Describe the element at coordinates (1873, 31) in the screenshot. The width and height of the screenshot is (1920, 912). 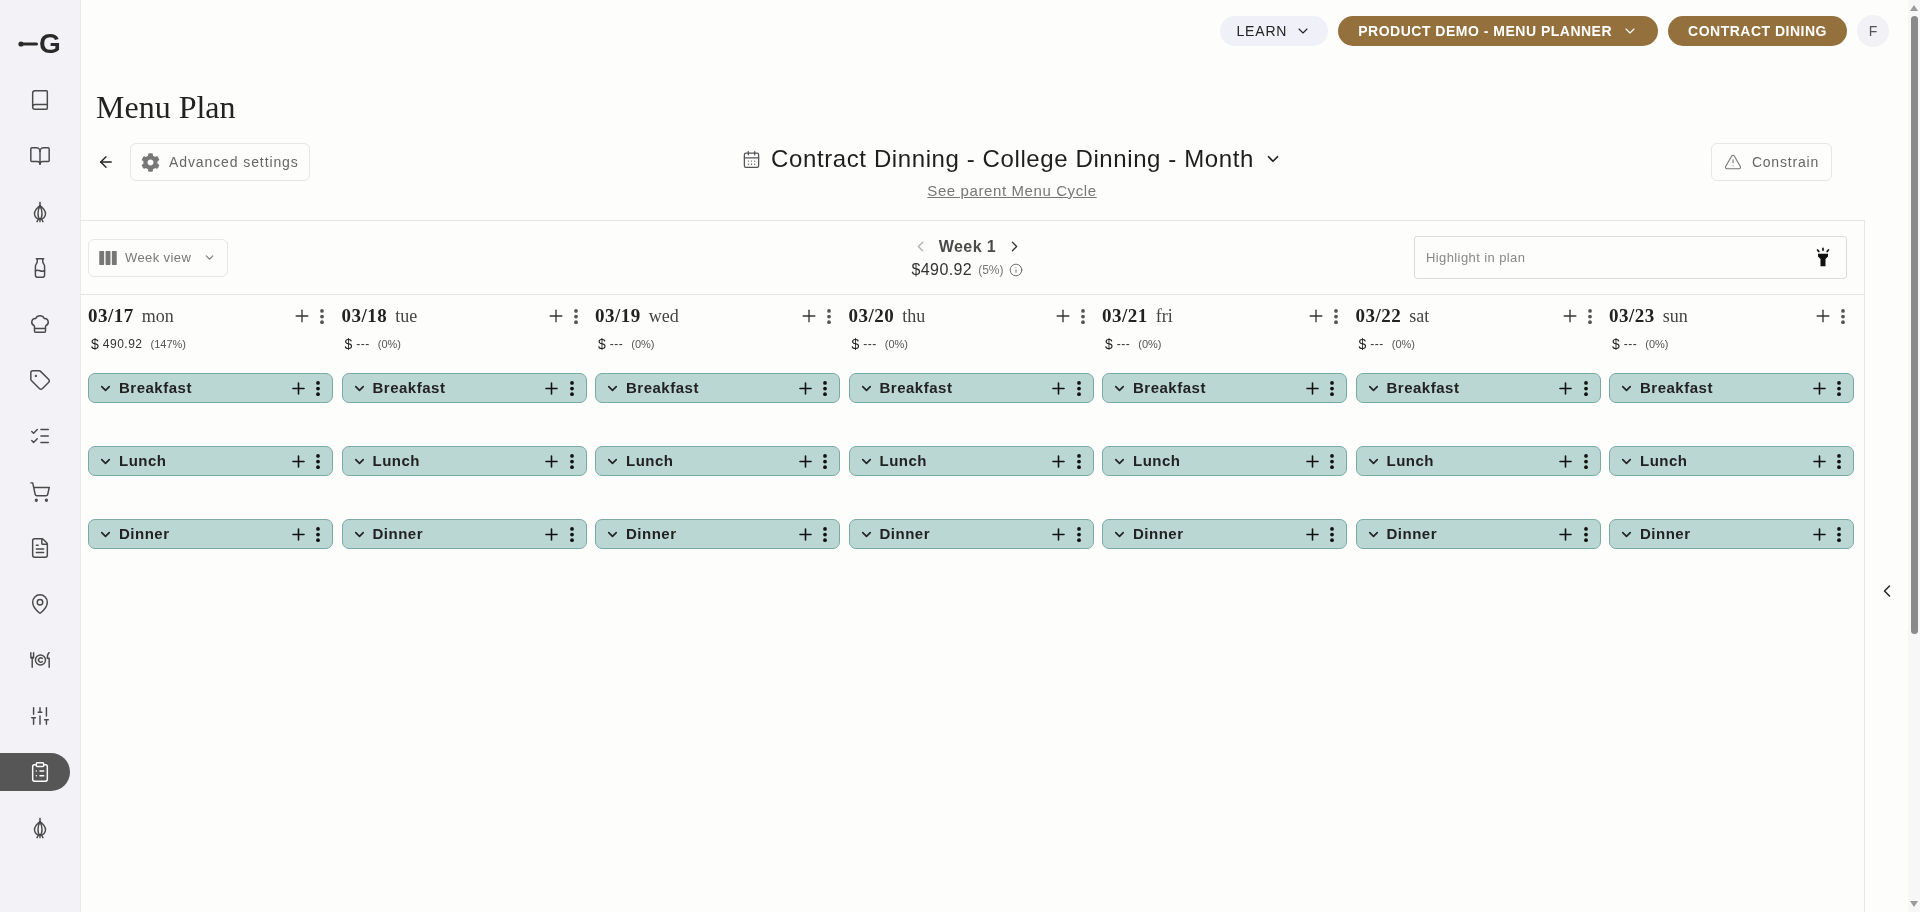
I see `user-avatar: F` at that location.